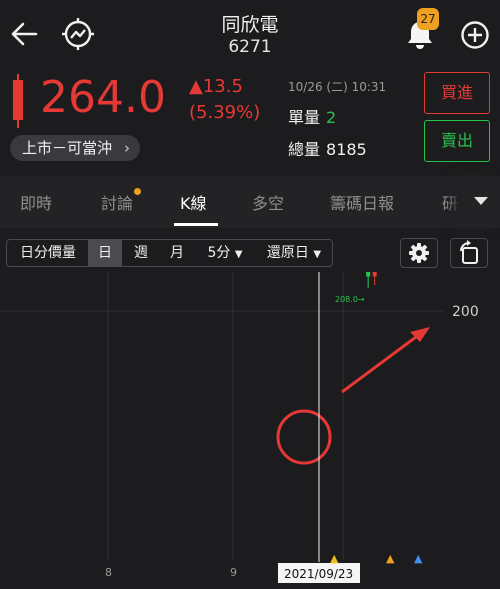 The width and height of the screenshot is (500, 589). I want to click on add-icon, so click(475, 35).